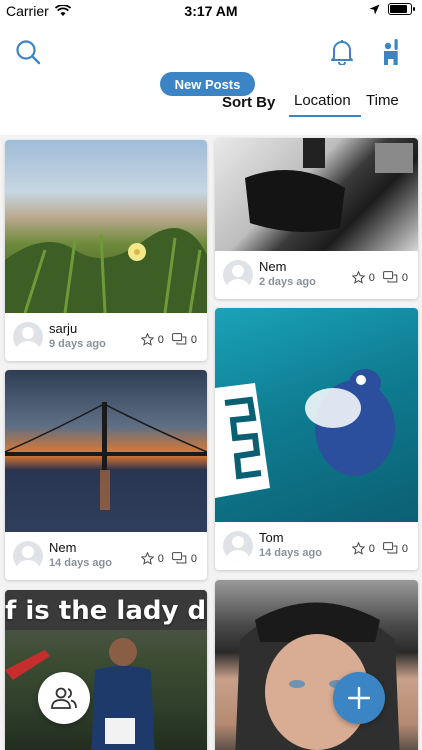  What do you see at coordinates (316, 274) in the screenshot?
I see `post-meta: Nem 2 days ago 0 0` at bounding box center [316, 274].